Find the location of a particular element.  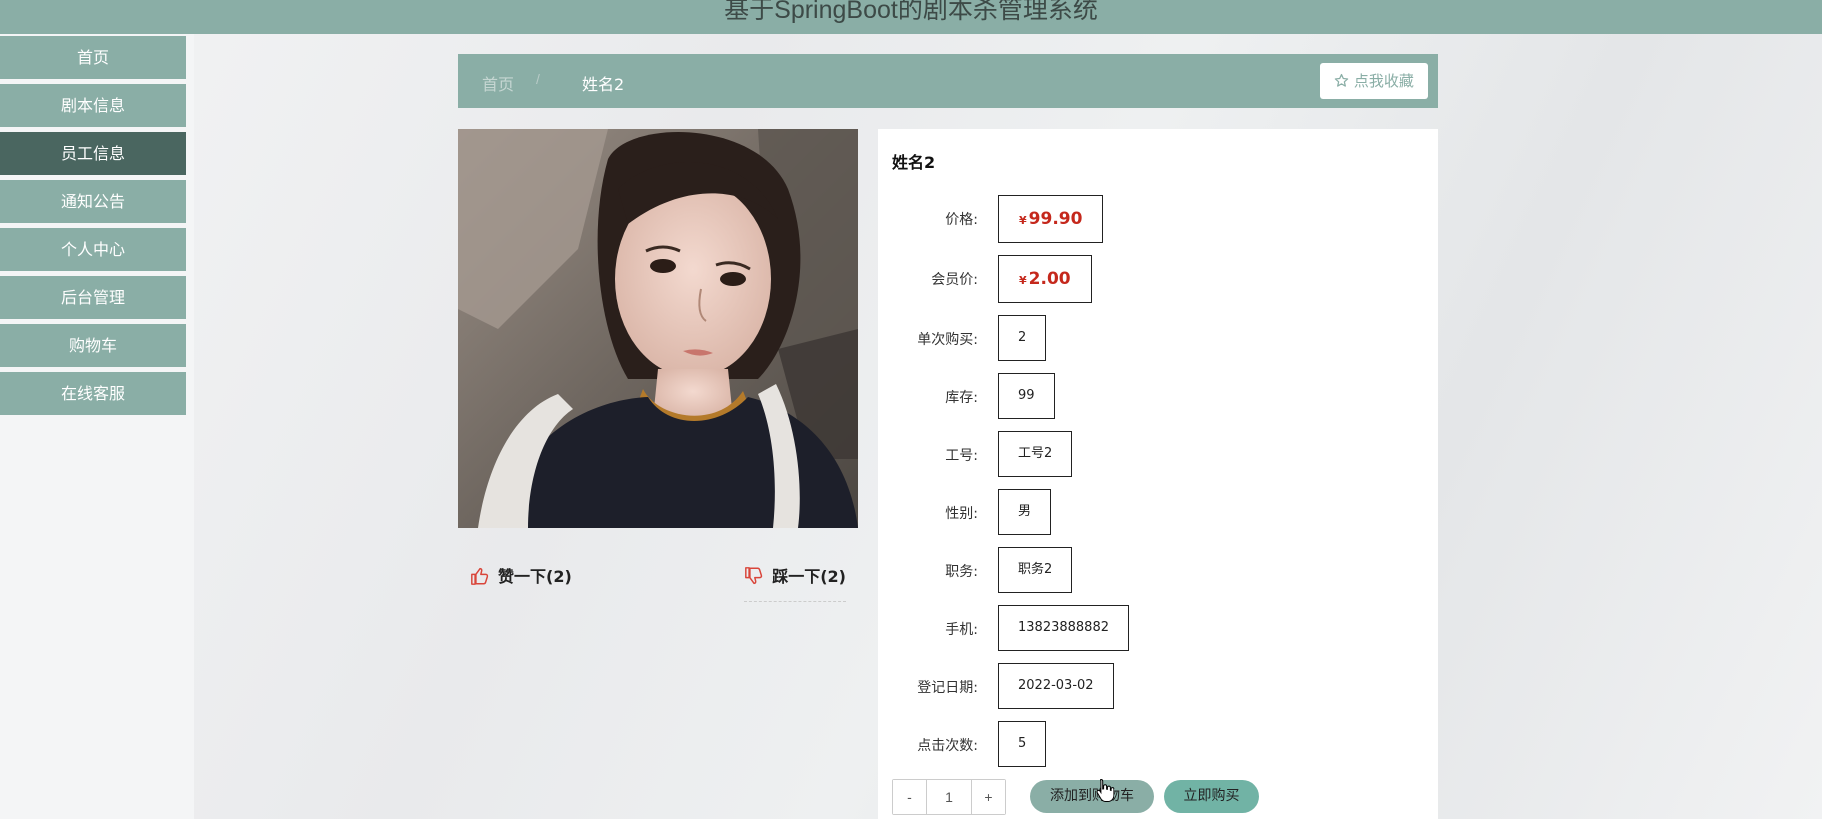

portrait-image is located at coordinates (658, 328).